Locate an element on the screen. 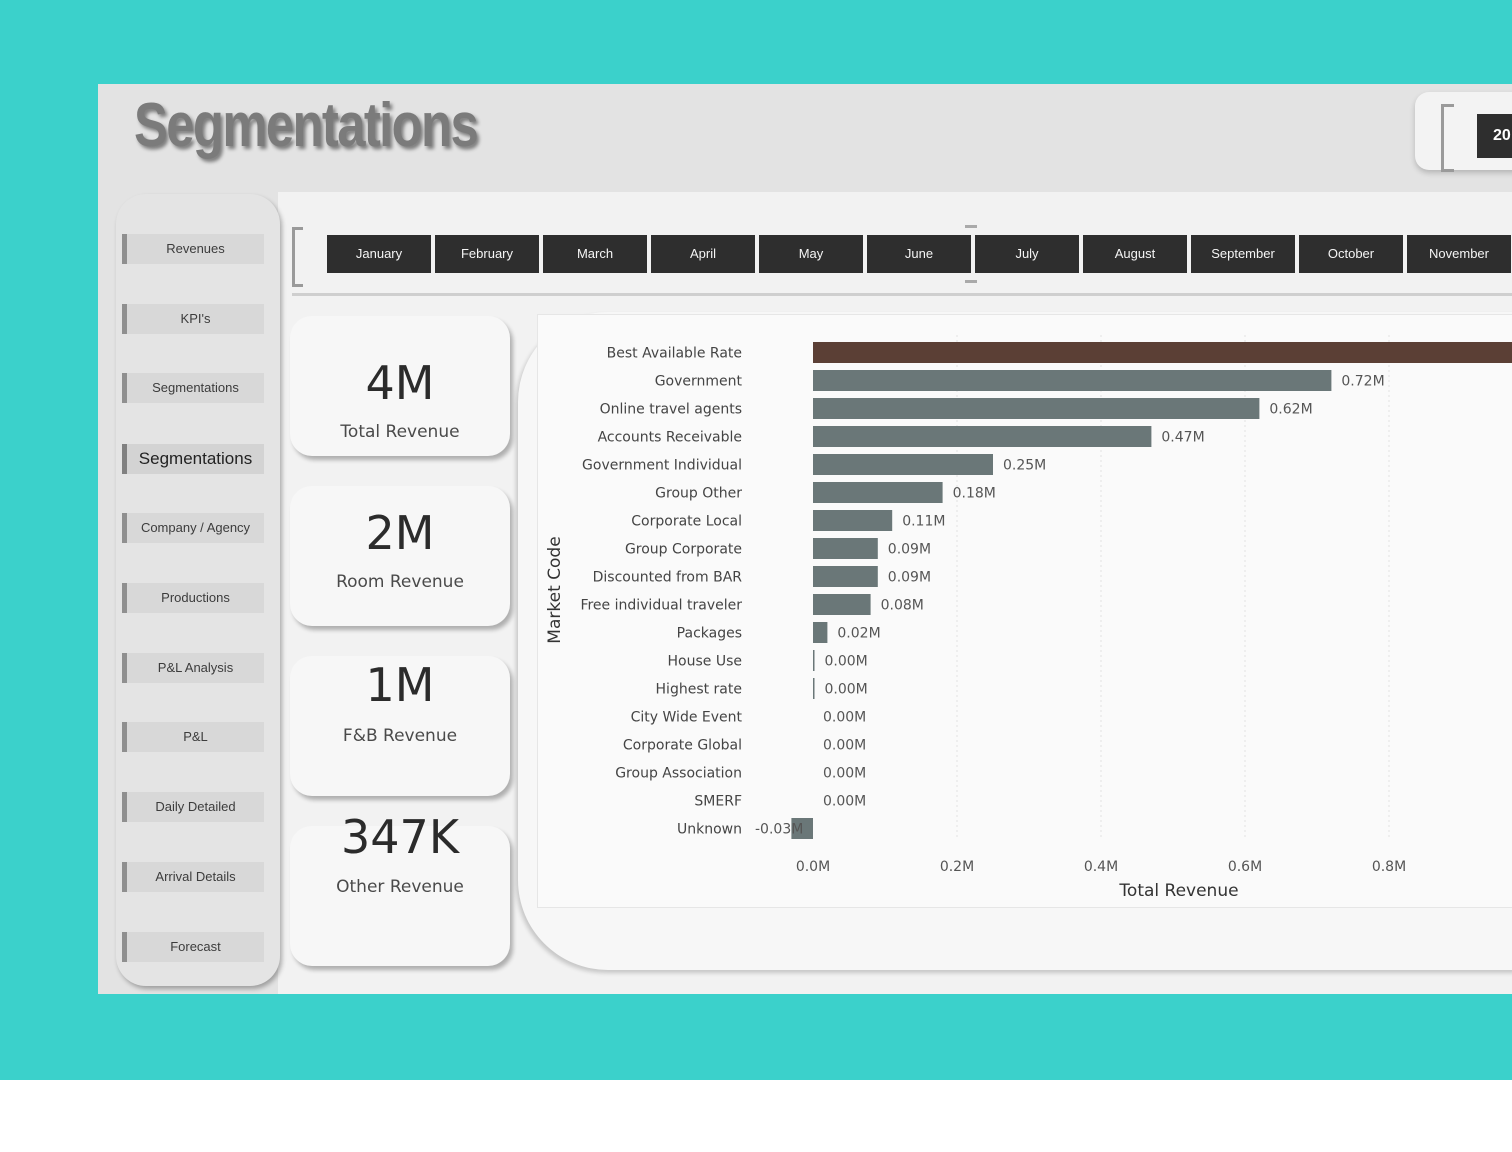 The width and height of the screenshot is (1512, 1152). kpi-value: 347K is located at coordinates (400, 837).